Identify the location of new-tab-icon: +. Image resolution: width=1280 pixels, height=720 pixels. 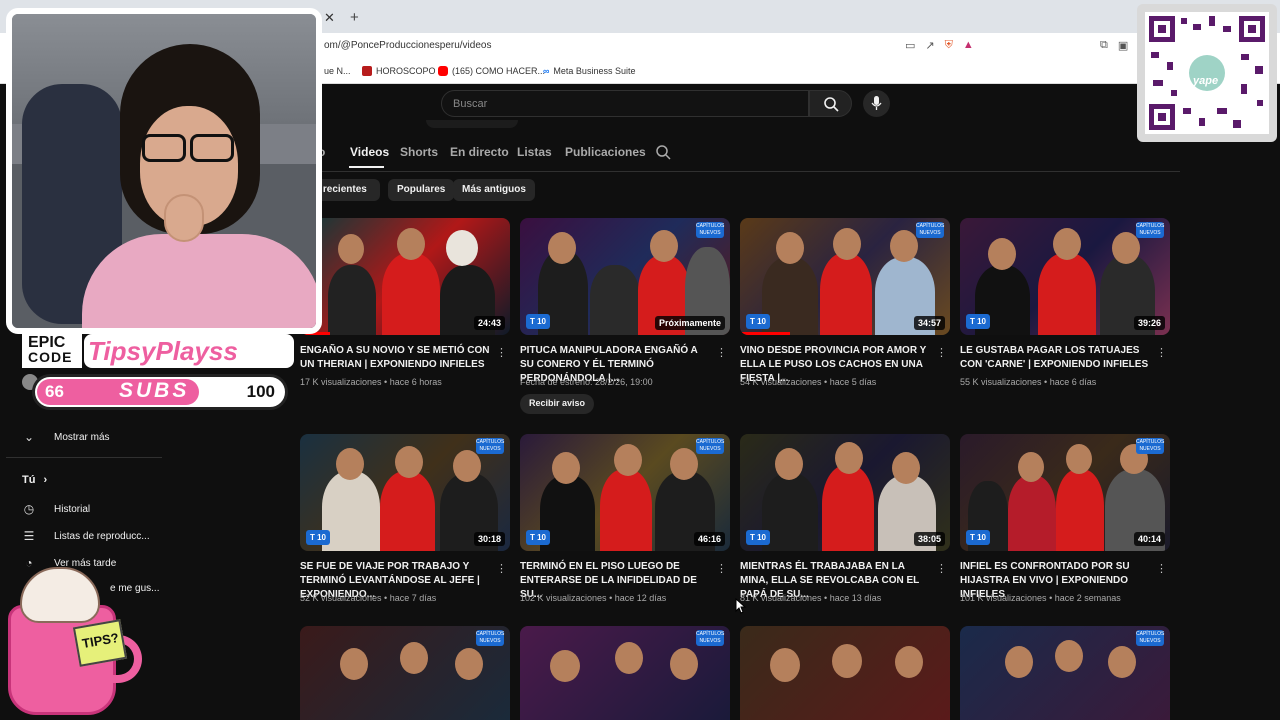
(354, 17).